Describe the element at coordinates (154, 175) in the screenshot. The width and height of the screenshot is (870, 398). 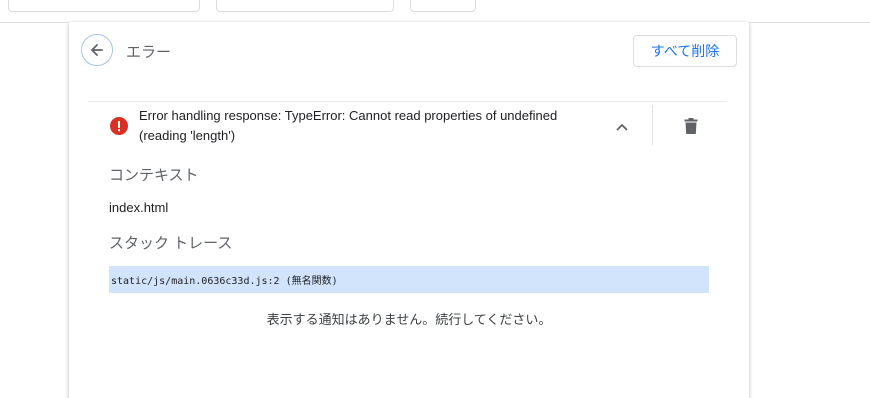
I see `context-heading: コンテキスト` at that location.